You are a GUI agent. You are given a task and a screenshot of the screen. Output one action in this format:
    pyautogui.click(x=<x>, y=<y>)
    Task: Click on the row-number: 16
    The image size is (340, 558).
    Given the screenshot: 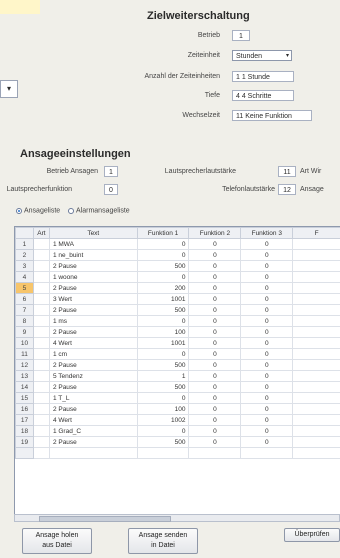 What is the action you would take?
    pyautogui.click(x=24, y=409)
    